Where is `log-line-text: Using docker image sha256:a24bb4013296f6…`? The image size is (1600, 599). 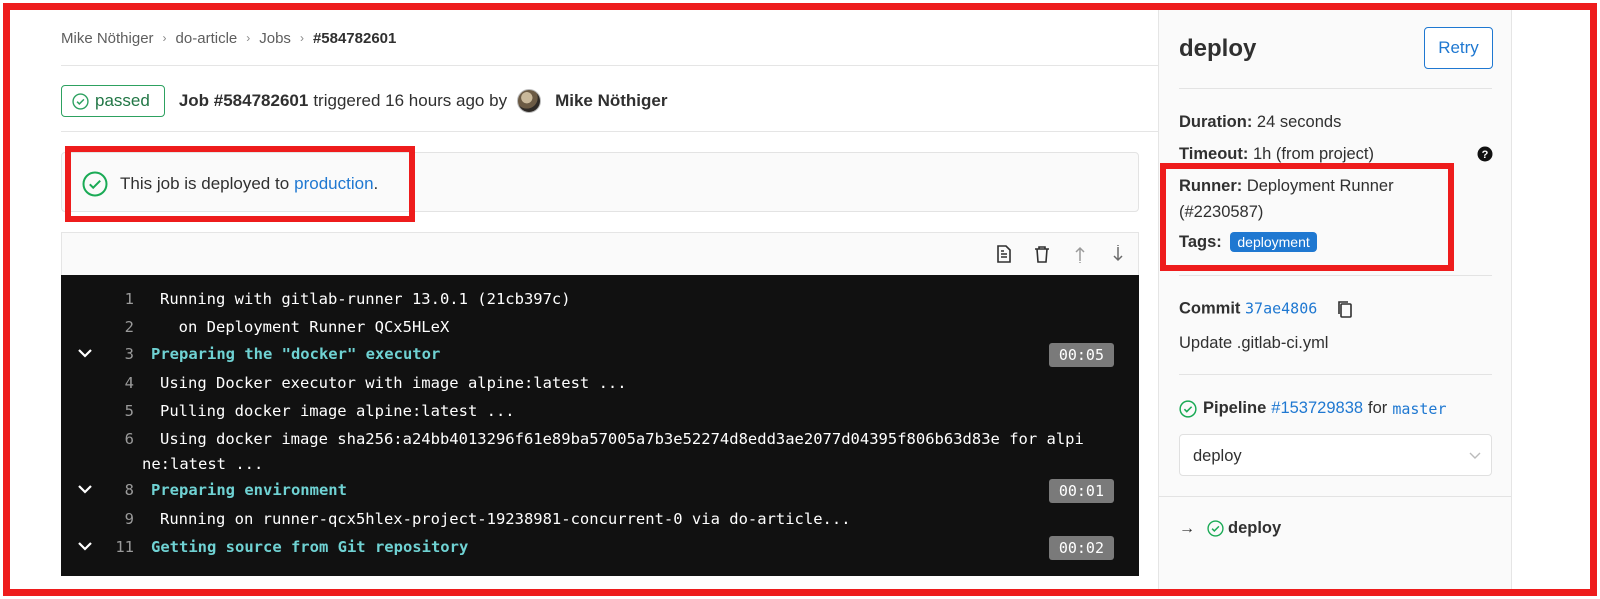
log-line-text: Using docker image sha256:a24bb4013296f6… is located at coordinates (622, 439).